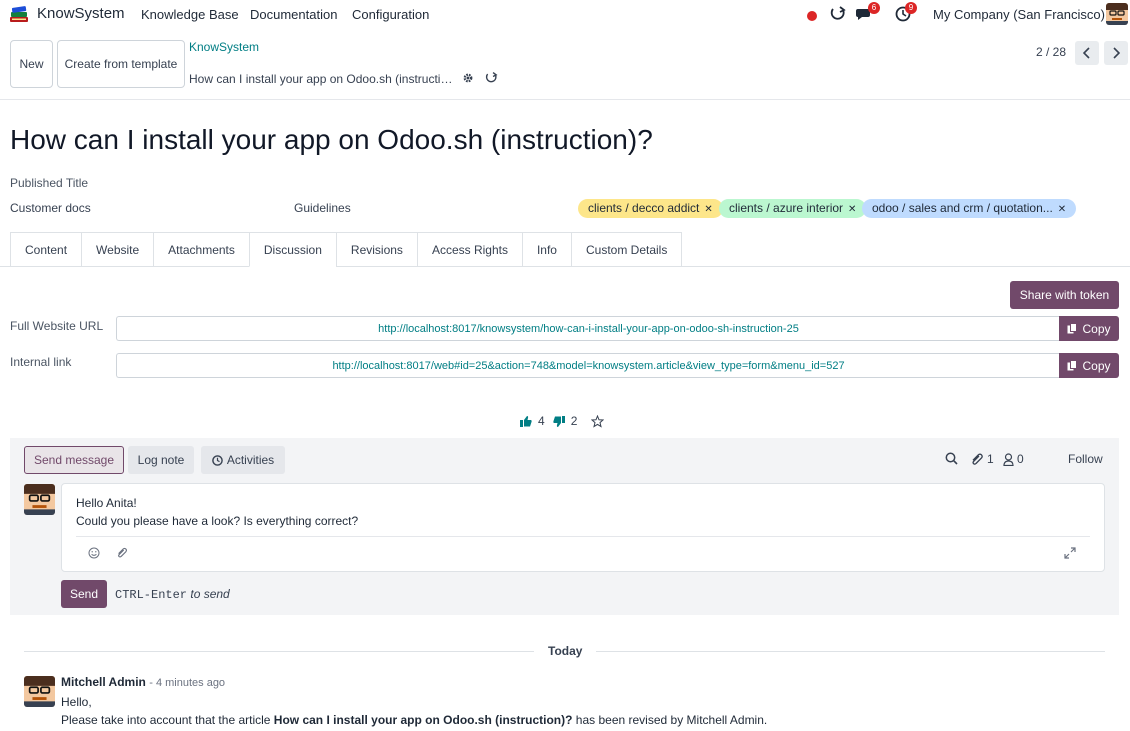 The width and height of the screenshot is (1130, 731). I want to click on likes-count: 4, so click(541, 421).